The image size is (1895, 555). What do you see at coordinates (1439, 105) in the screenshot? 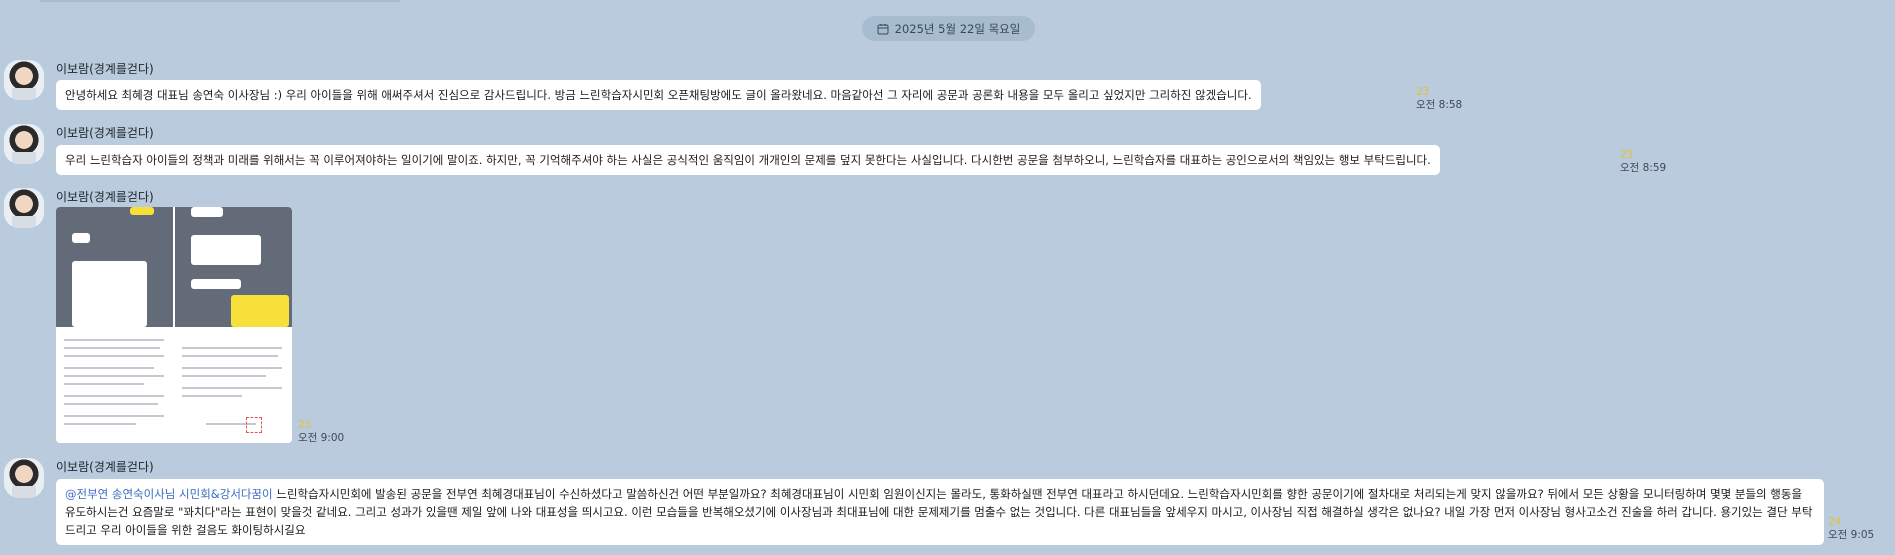
I see `message-time: 오전 8:58` at bounding box center [1439, 105].